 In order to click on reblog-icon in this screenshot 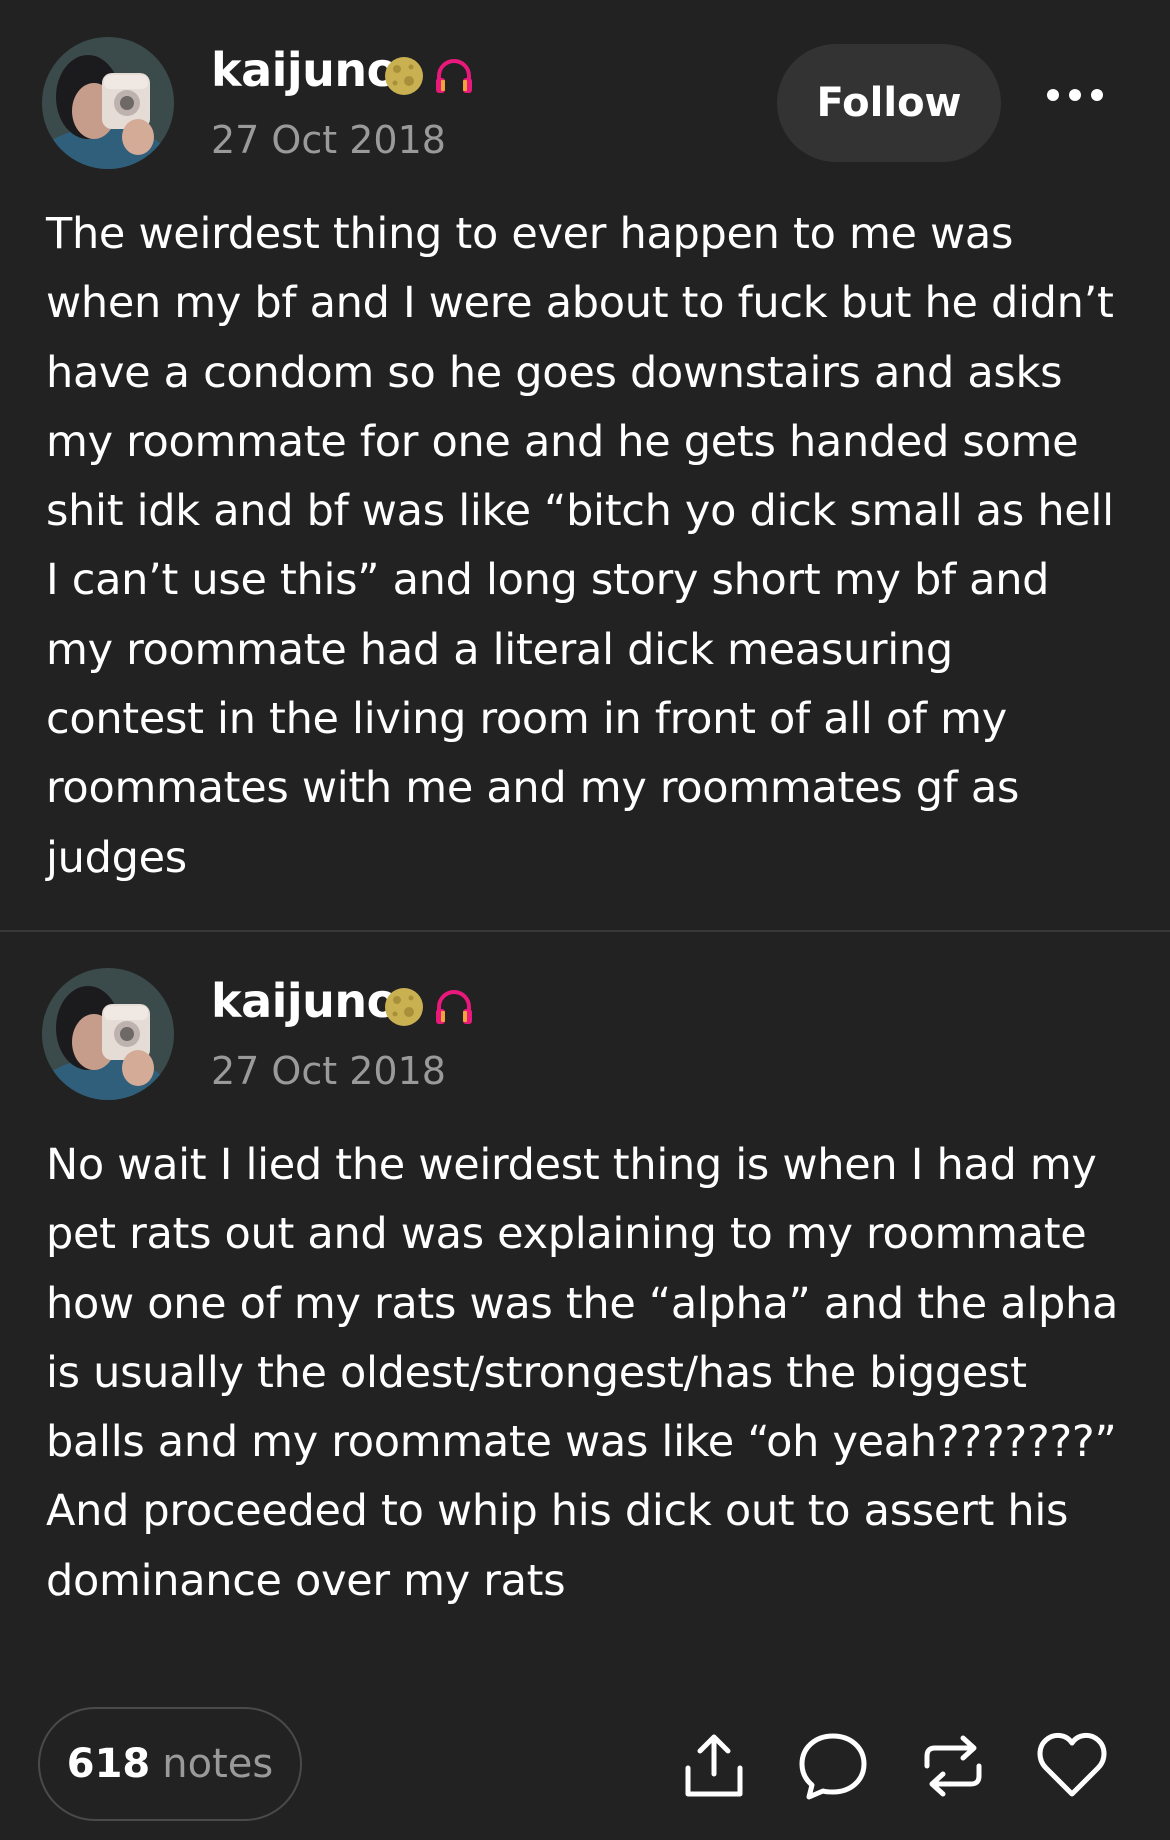, I will do `click(953, 1766)`.